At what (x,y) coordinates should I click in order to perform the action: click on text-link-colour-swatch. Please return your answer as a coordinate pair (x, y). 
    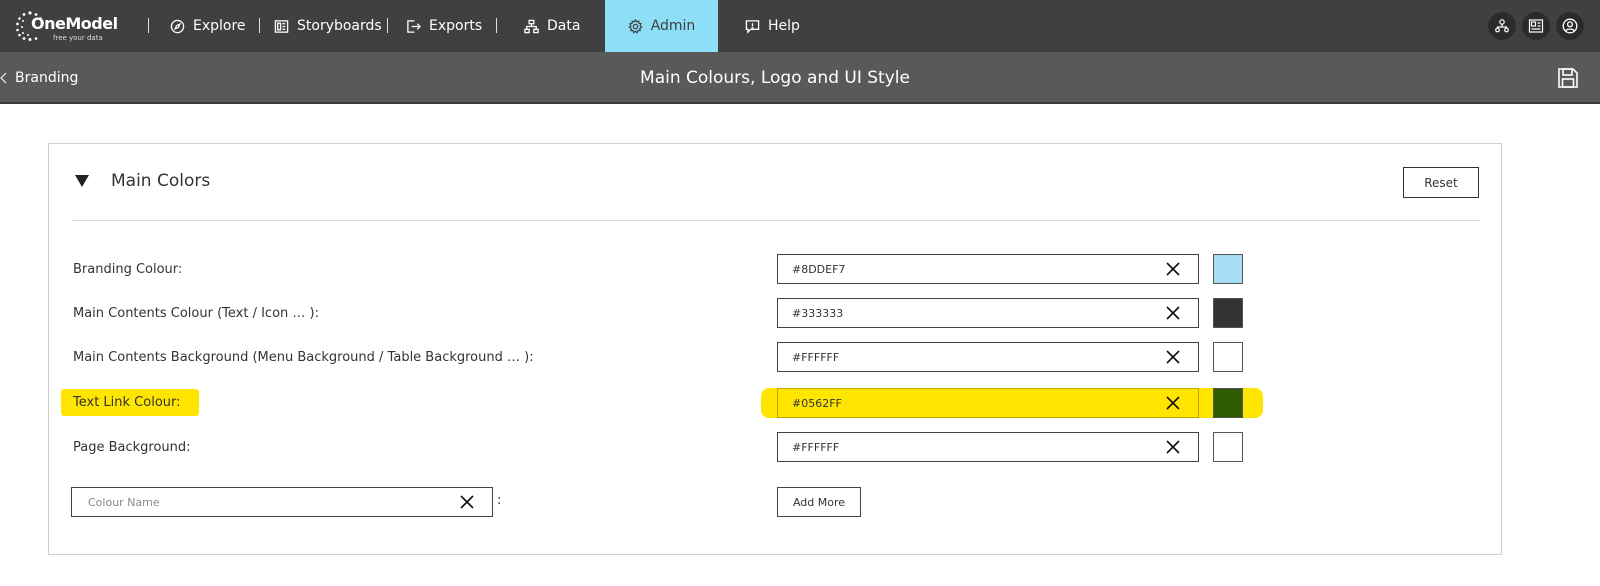
    Looking at the image, I should click on (1228, 403).